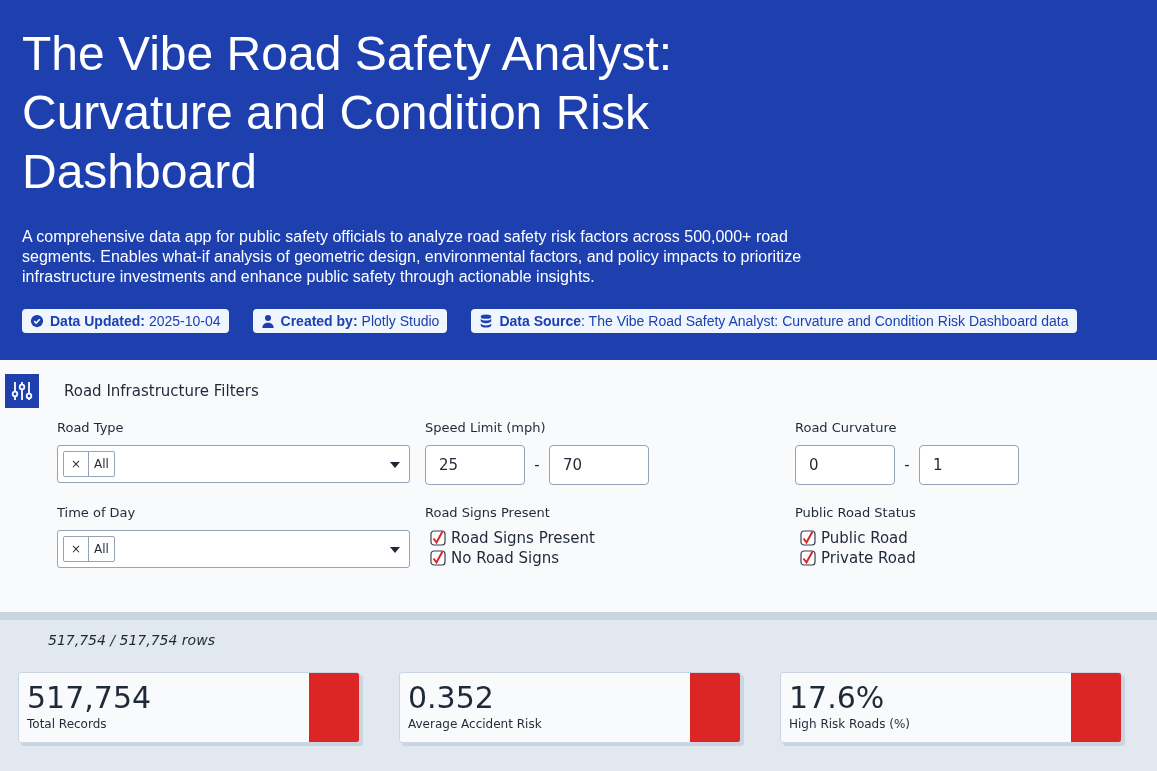 The height and width of the screenshot is (771, 1157). What do you see at coordinates (856, 512) in the screenshot?
I see `filter-label: Public Road Status` at bounding box center [856, 512].